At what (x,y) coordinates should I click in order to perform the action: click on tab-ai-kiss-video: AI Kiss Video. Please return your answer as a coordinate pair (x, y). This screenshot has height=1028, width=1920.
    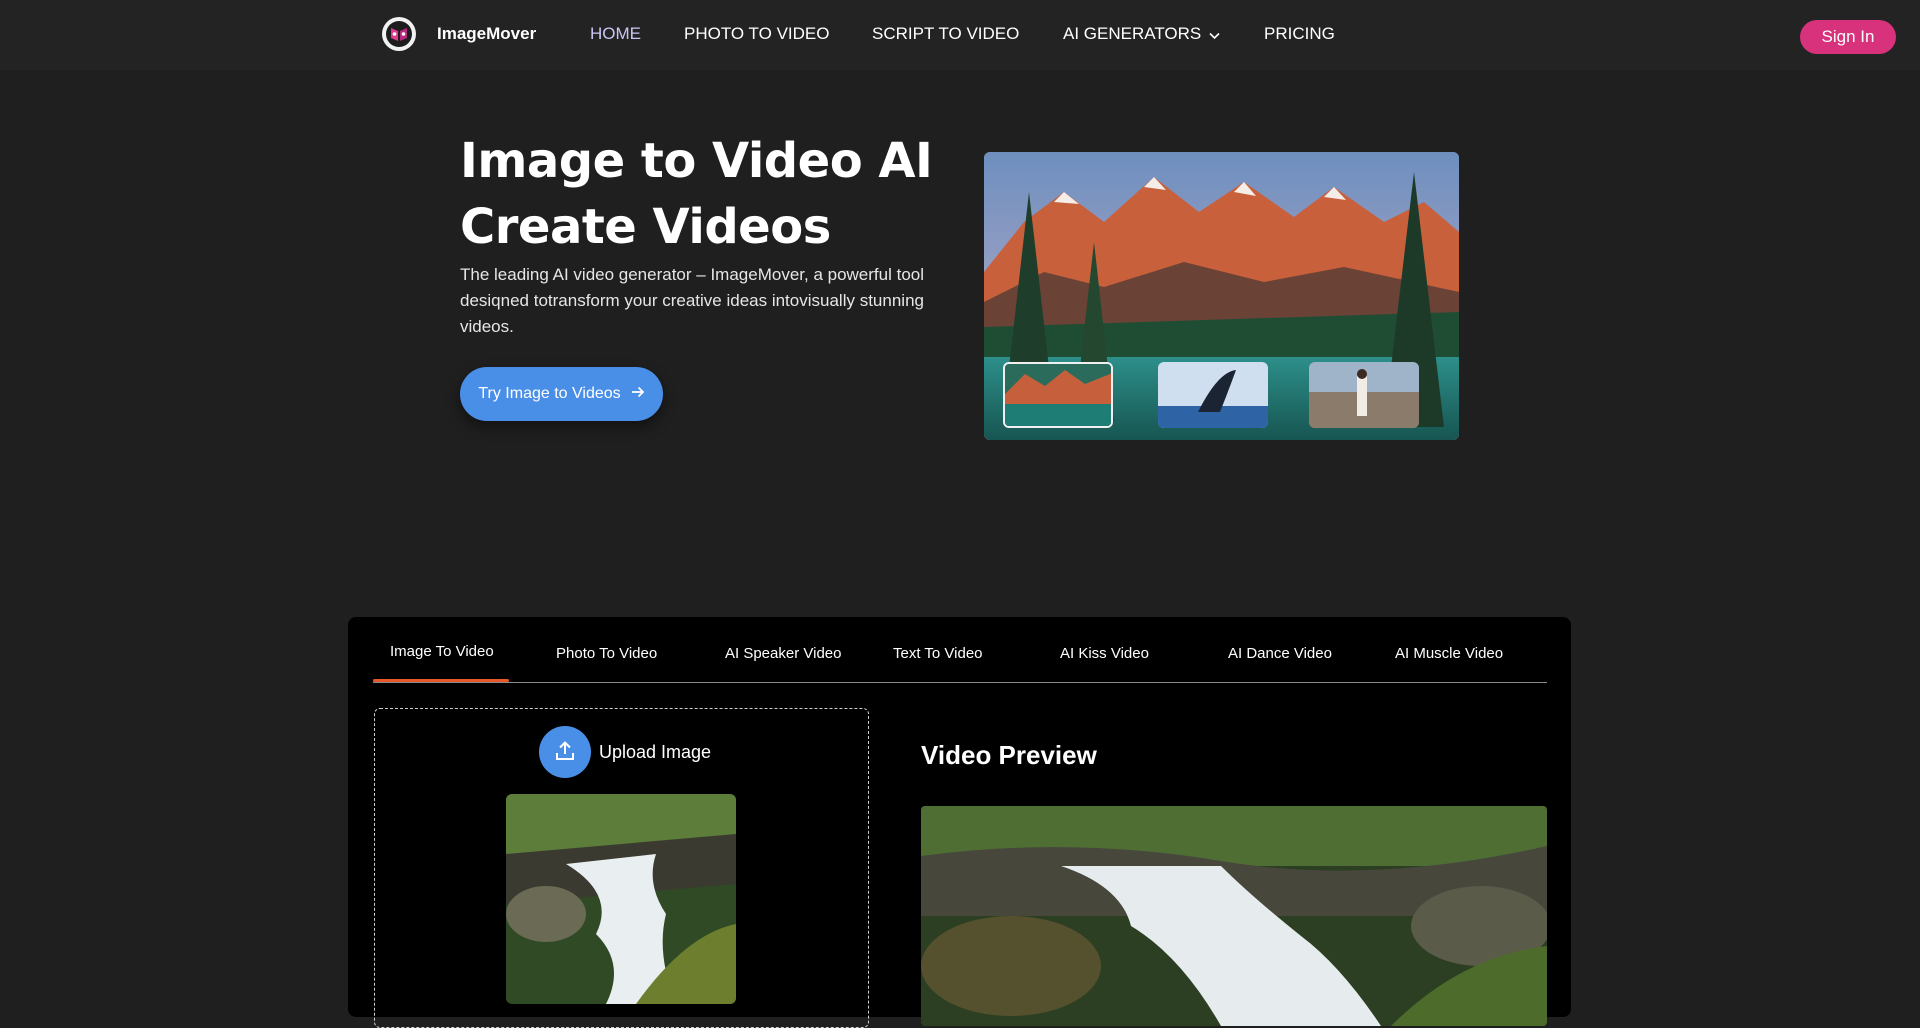
    Looking at the image, I should click on (1104, 653).